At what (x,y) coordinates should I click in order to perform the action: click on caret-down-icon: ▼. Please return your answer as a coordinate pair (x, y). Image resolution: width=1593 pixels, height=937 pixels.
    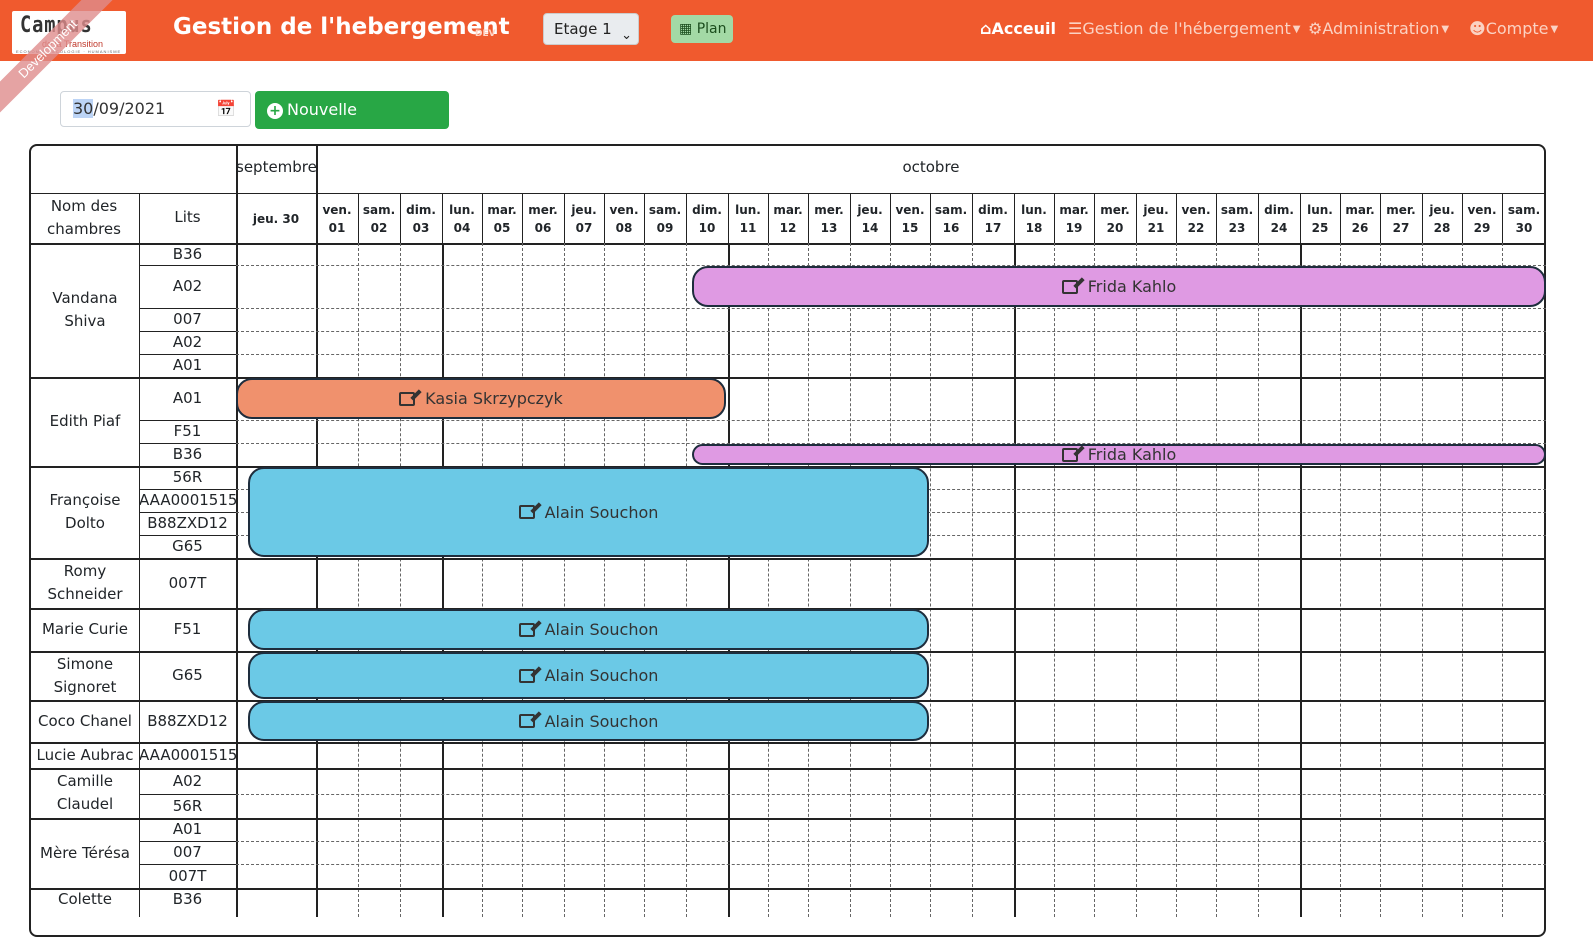
    Looking at the image, I should click on (1554, 29).